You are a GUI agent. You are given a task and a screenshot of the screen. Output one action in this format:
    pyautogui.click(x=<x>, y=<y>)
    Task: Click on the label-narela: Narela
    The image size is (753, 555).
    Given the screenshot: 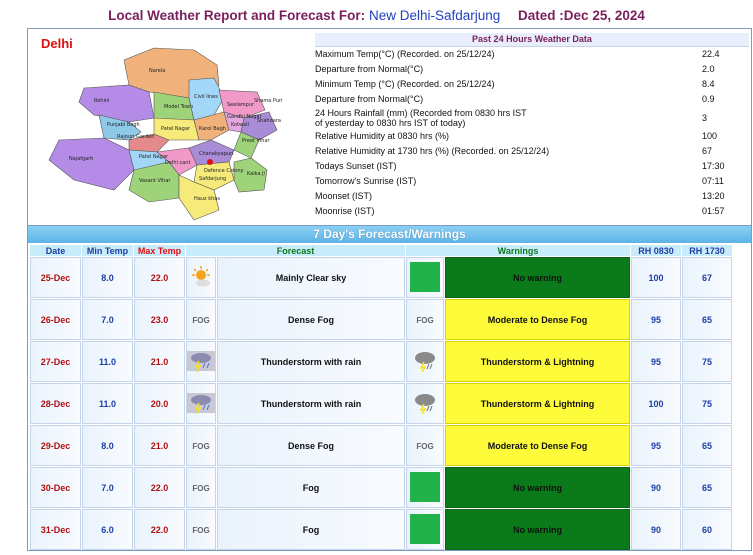 What is the action you would take?
    pyautogui.click(x=157, y=71)
    